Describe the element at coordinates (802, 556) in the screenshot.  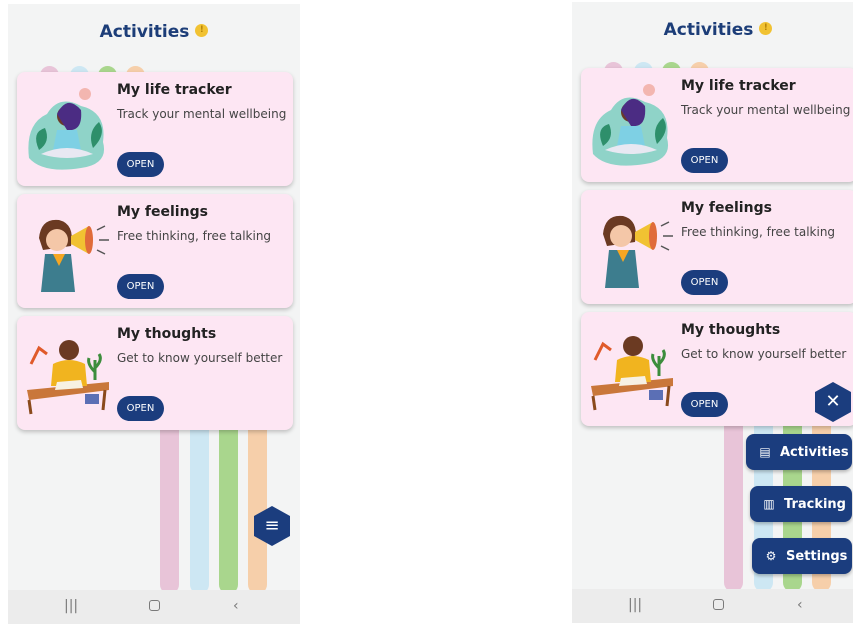
I see `menu-item-settings: ⚙ Settings` at that location.